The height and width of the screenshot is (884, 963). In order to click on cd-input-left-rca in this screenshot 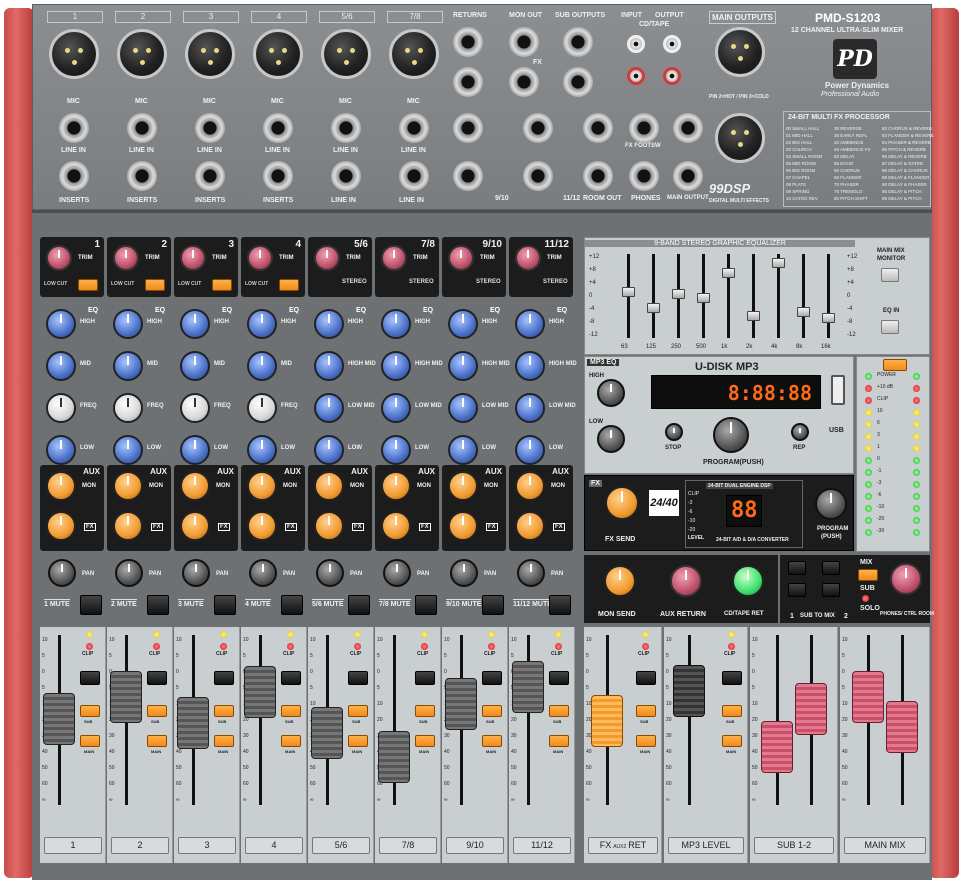, I will do `click(636, 44)`.